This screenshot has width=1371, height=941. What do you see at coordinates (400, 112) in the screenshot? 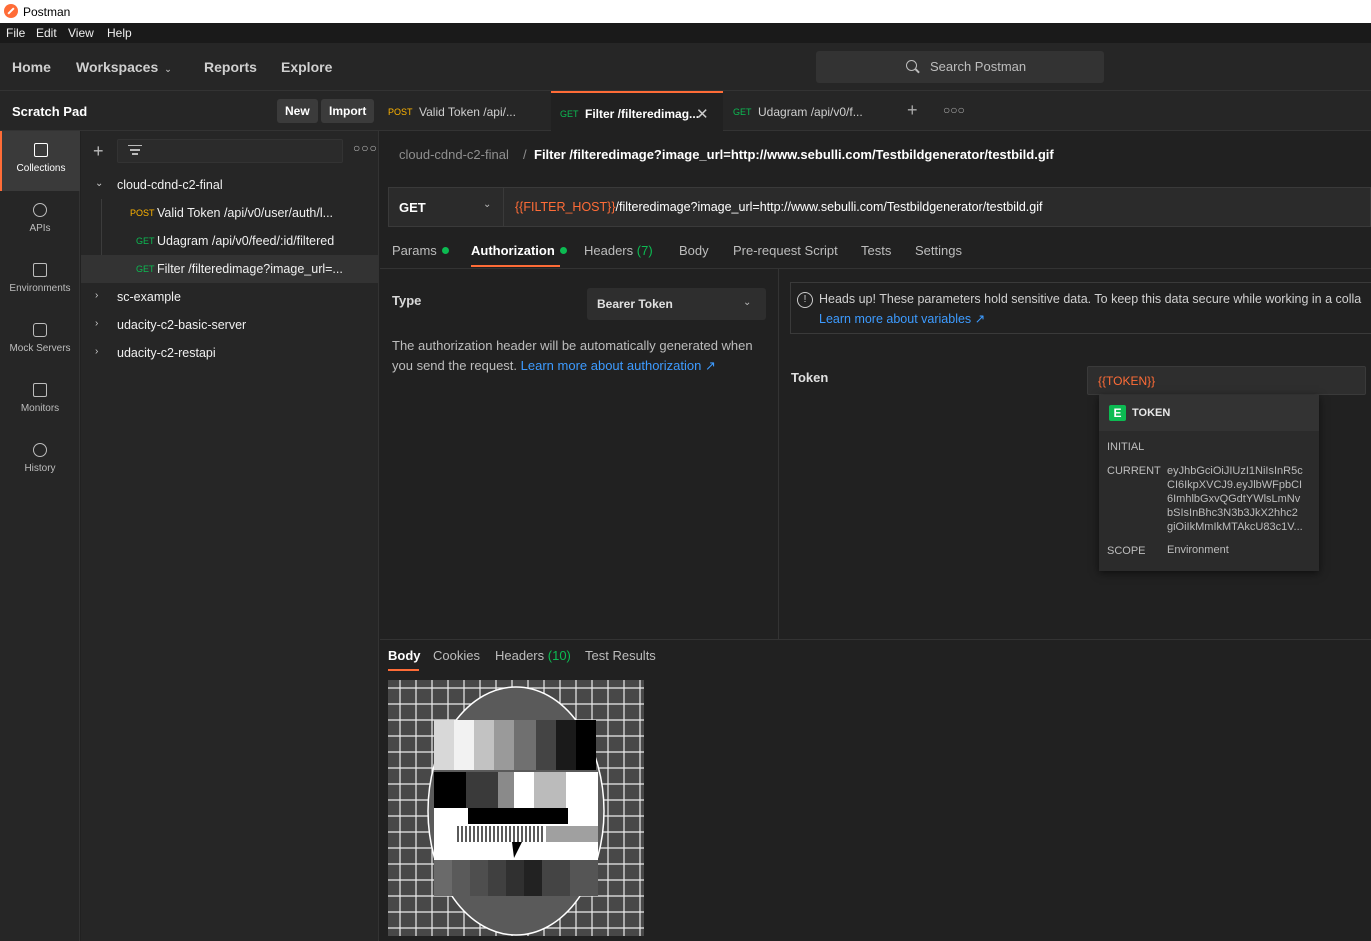
I see `tab-method: POST` at bounding box center [400, 112].